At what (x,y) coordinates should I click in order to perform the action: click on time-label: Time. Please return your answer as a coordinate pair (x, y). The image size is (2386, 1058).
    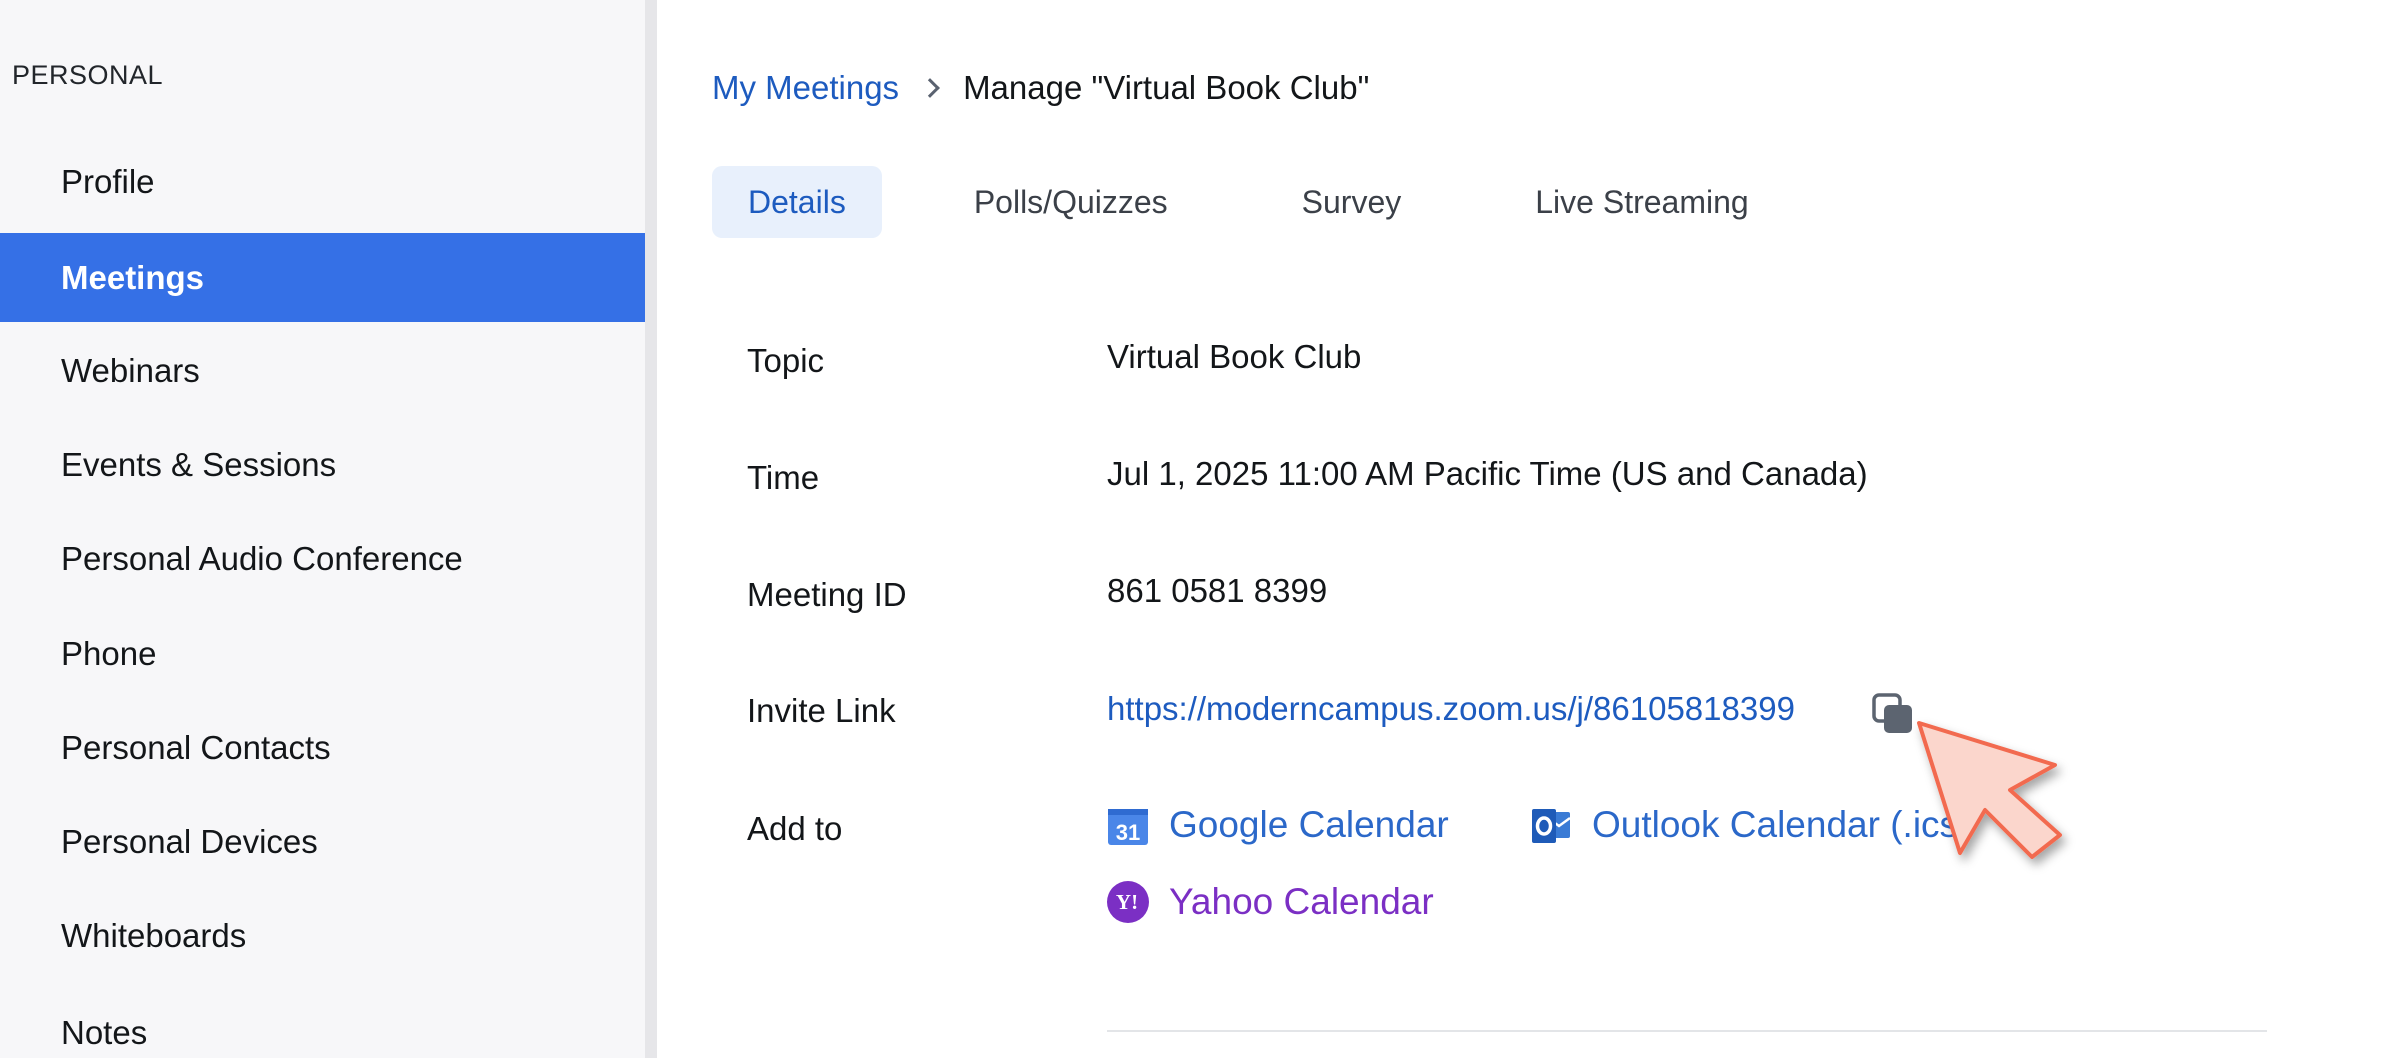
    Looking at the image, I should click on (783, 477).